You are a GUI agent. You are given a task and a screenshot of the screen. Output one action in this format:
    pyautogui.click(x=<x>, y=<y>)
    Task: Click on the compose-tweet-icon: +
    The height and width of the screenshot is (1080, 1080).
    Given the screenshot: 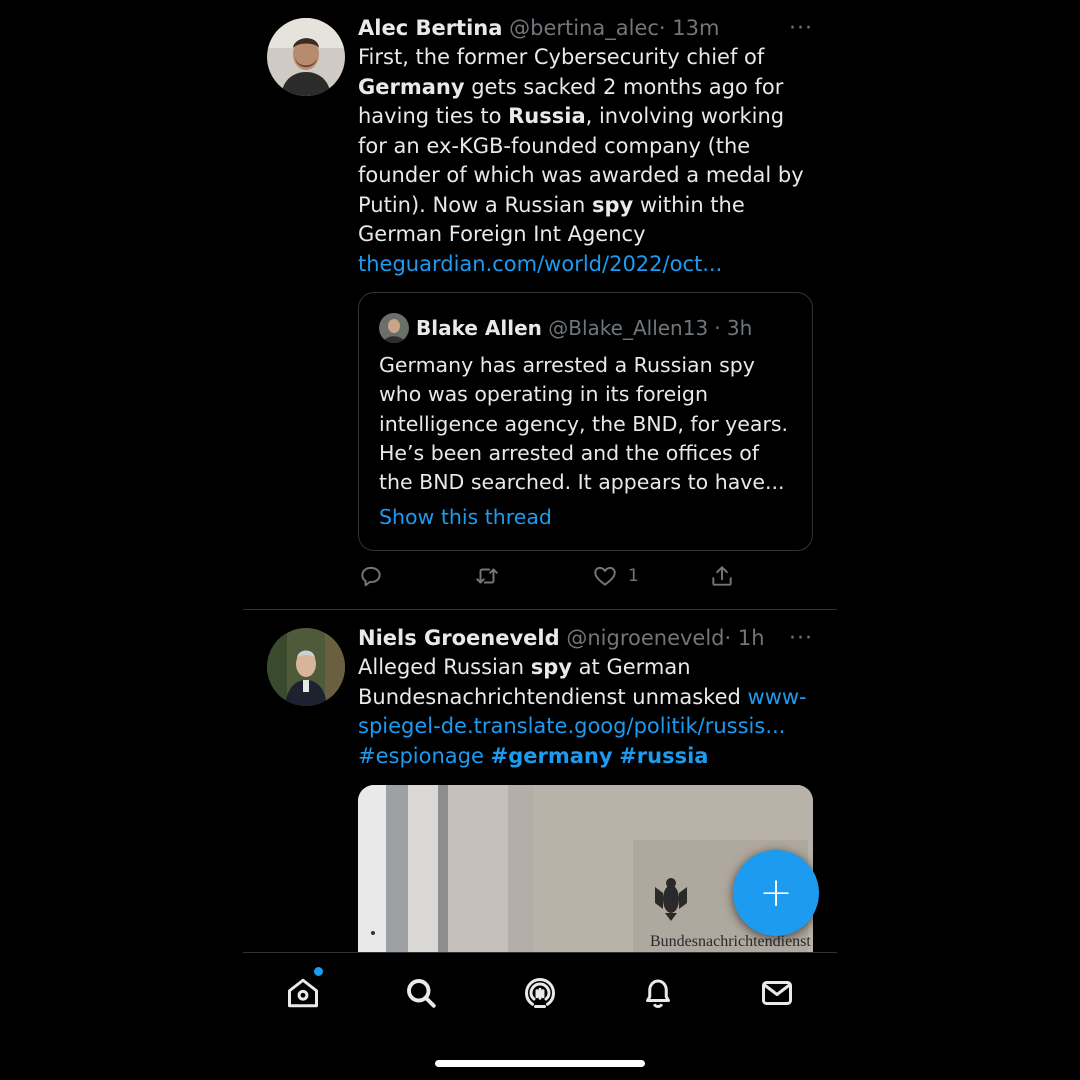 What is the action you would take?
    pyautogui.click(x=776, y=893)
    